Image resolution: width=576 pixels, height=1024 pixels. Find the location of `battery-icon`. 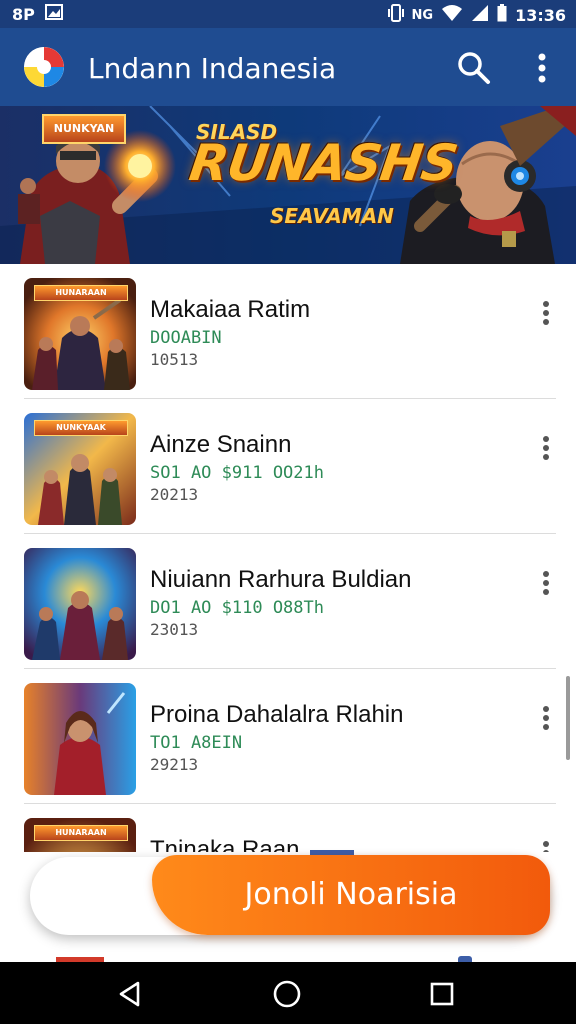

battery-icon is located at coordinates (502, 15).